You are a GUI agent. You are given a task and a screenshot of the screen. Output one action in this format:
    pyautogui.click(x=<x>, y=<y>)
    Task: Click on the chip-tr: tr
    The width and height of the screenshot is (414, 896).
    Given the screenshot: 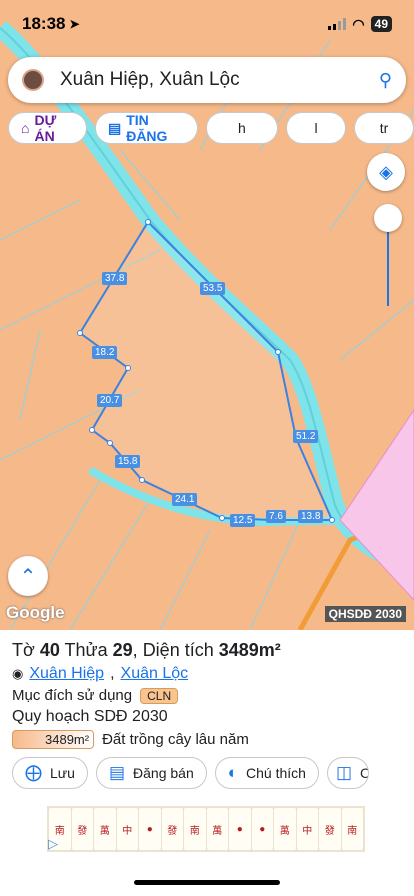 What is the action you would take?
    pyautogui.click(x=384, y=128)
    